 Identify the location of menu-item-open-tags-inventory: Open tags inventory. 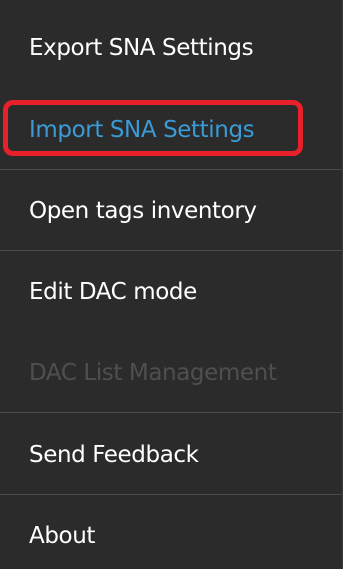
(171, 211).